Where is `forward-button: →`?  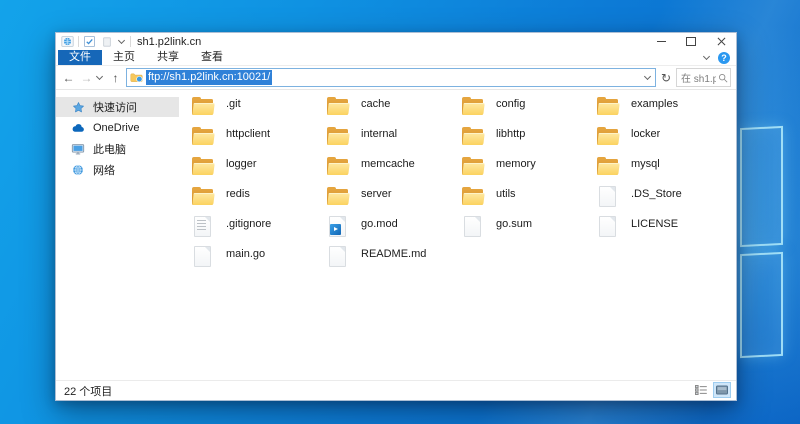 forward-button: → is located at coordinates (86, 78).